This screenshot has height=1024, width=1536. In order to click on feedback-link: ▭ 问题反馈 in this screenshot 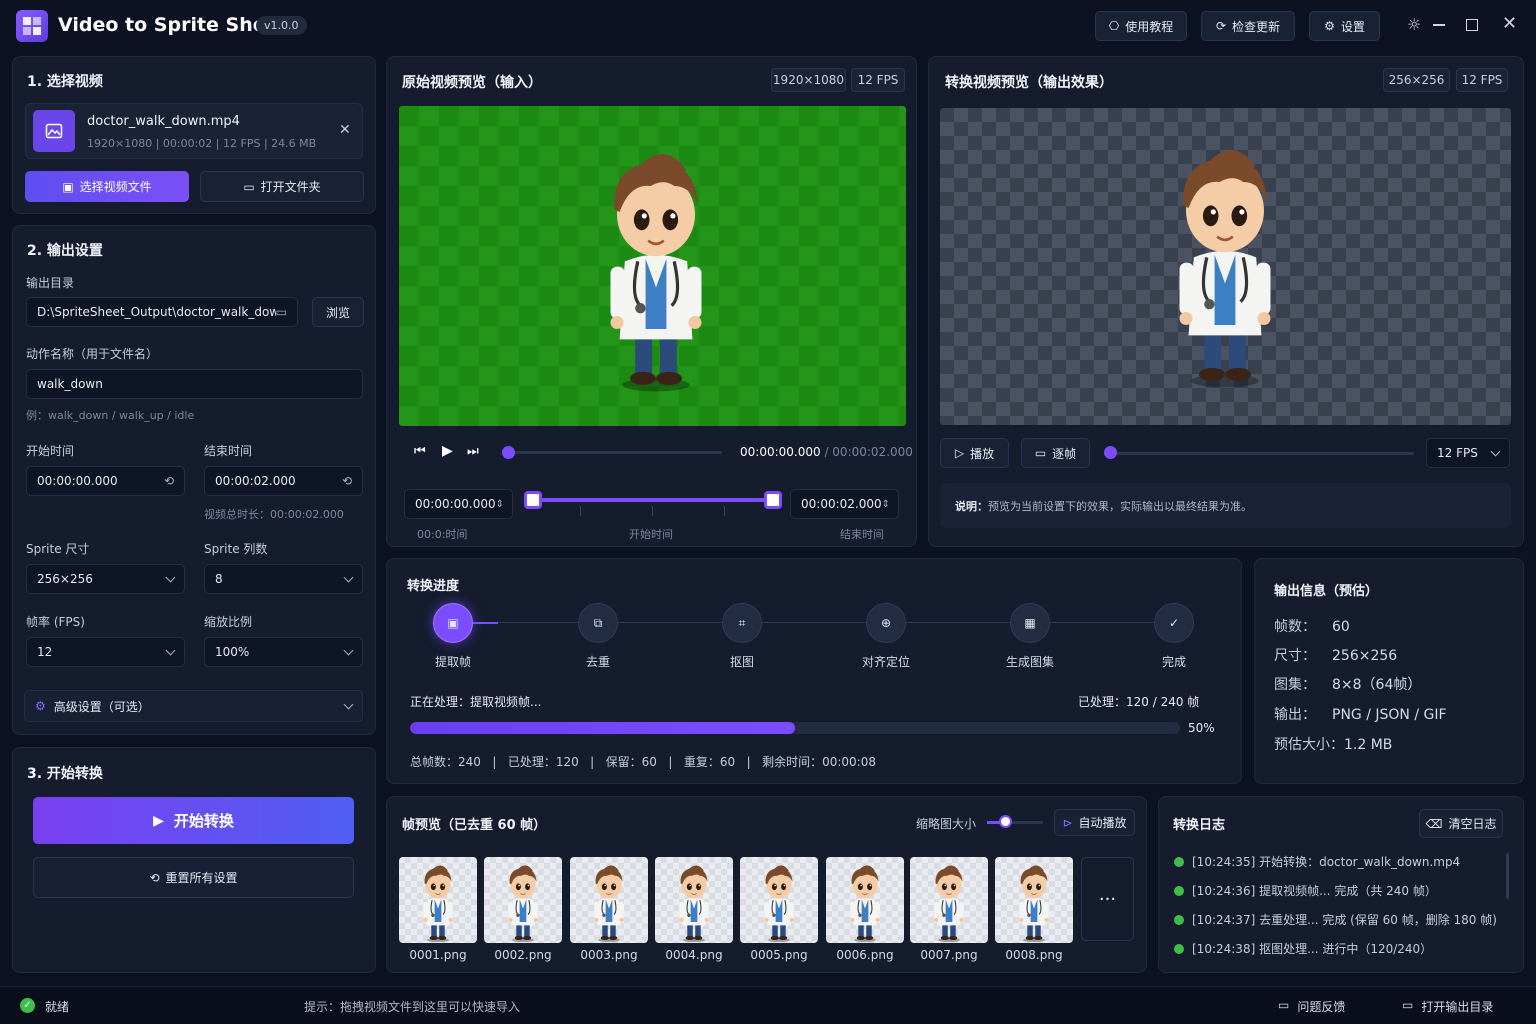, I will do `click(1311, 1006)`.